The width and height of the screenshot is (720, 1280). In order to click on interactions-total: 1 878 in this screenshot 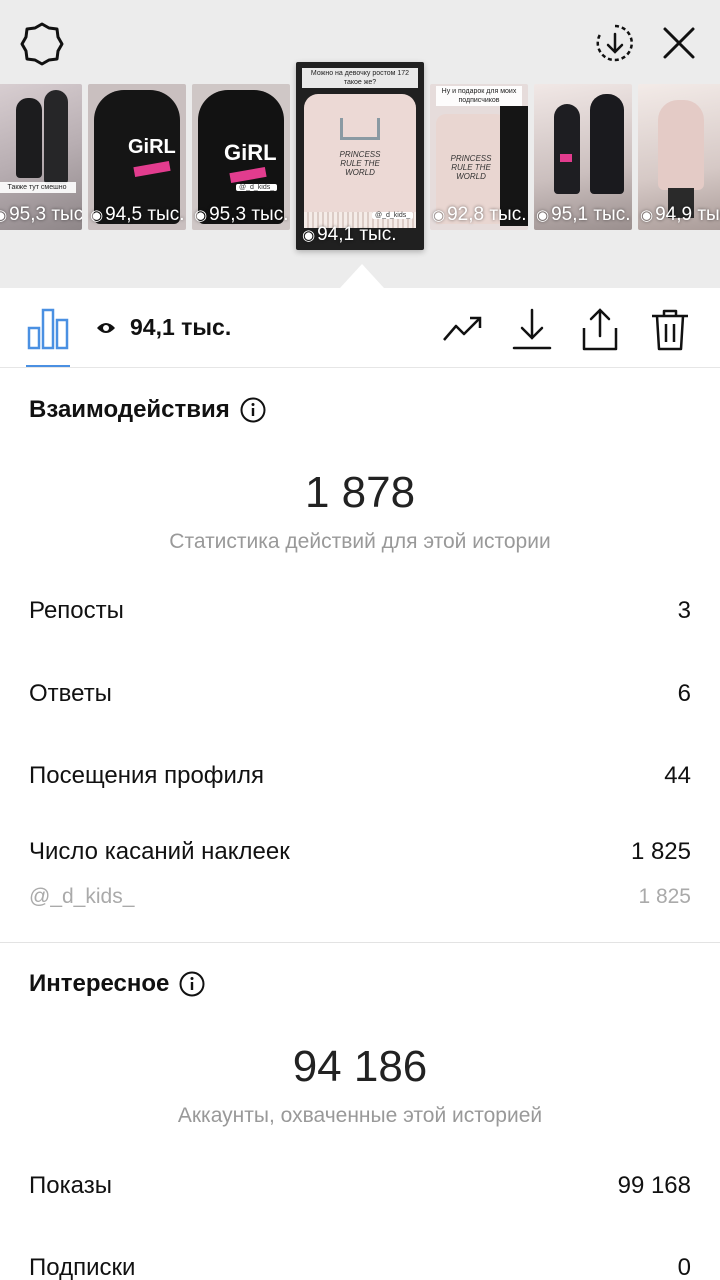, I will do `click(360, 492)`.